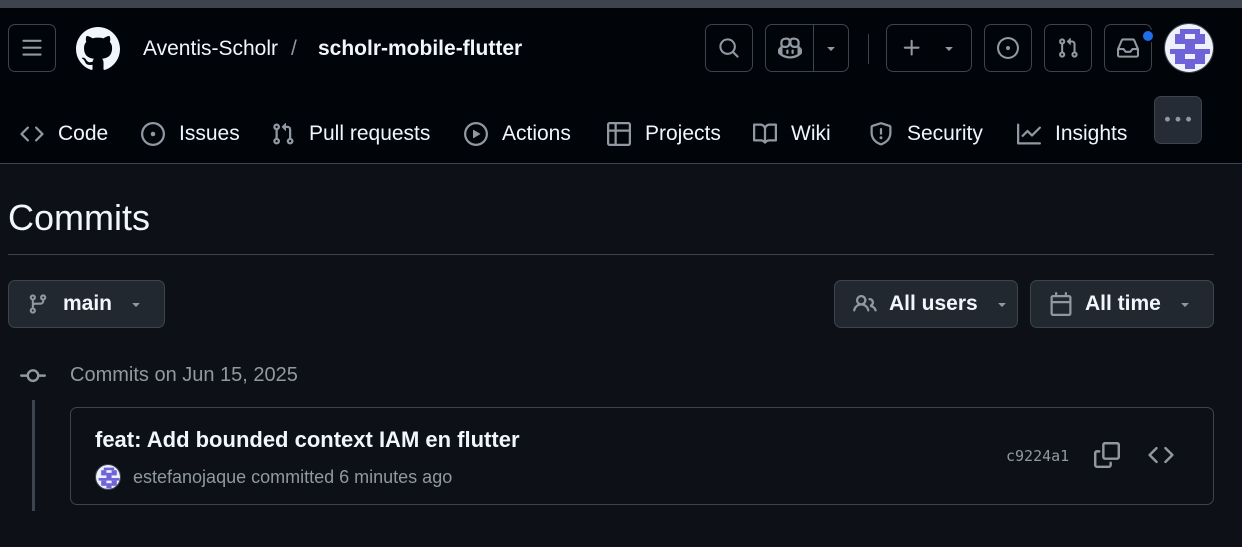 Image resolution: width=1242 pixels, height=547 pixels. I want to click on copilot-button, so click(790, 48).